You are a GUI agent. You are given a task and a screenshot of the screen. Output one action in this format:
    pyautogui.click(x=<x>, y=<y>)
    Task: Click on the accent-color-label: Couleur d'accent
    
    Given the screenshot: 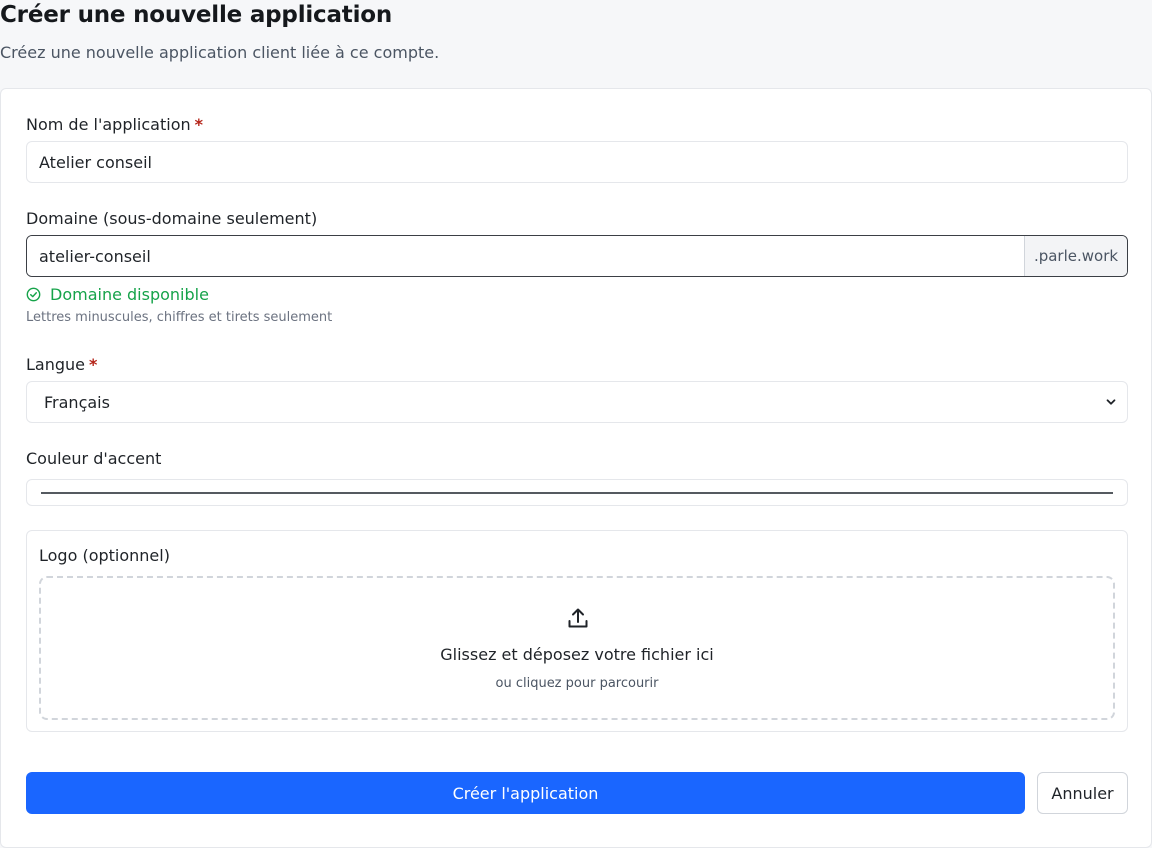 What is the action you would take?
    pyautogui.click(x=94, y=458)
    